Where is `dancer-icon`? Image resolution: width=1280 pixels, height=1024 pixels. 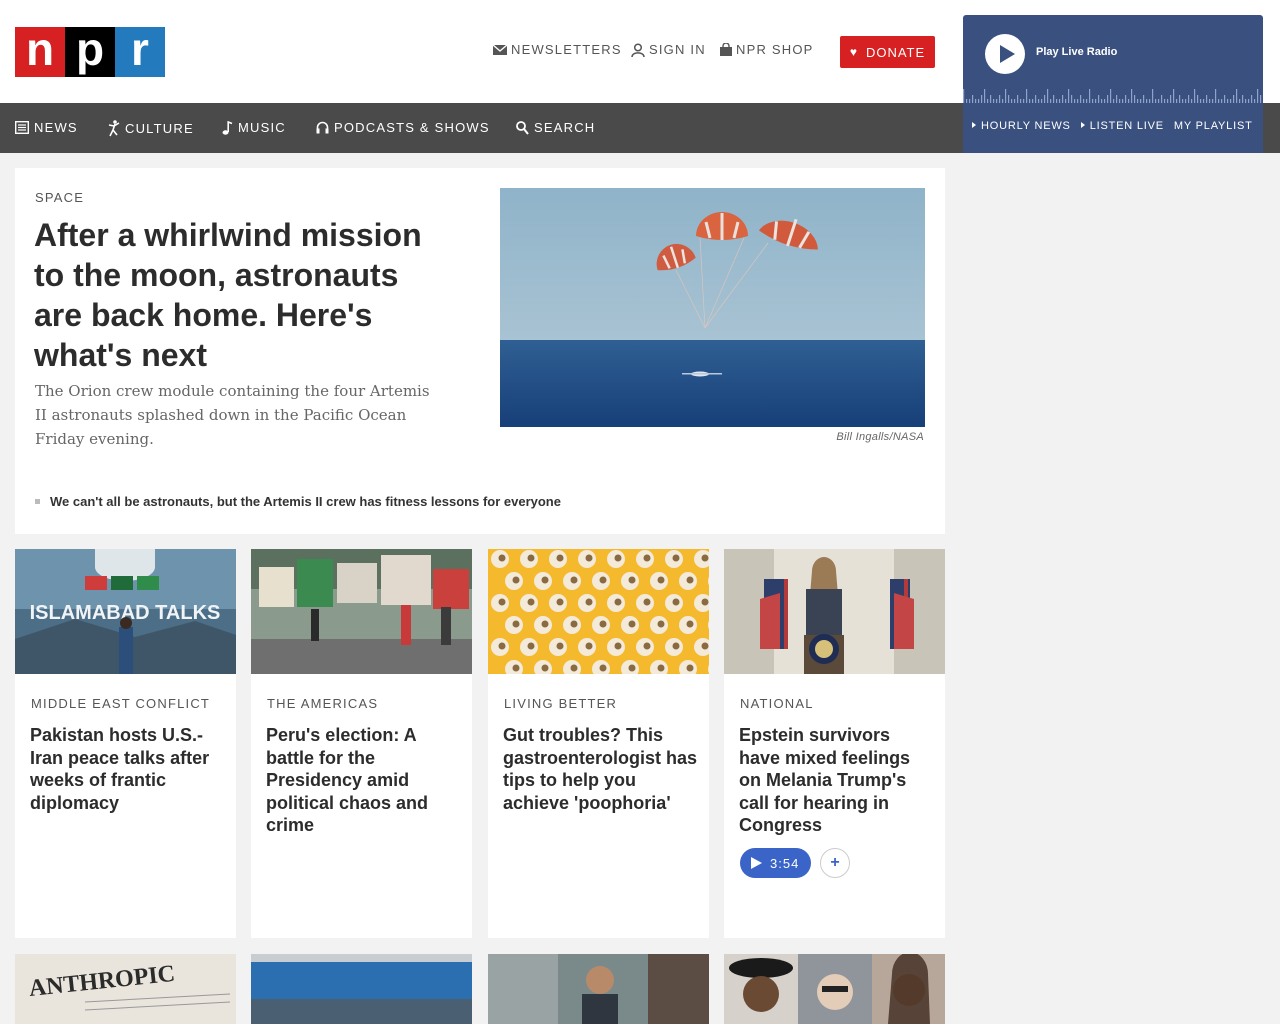
dancer-icon is located at coordinates (114, 128).